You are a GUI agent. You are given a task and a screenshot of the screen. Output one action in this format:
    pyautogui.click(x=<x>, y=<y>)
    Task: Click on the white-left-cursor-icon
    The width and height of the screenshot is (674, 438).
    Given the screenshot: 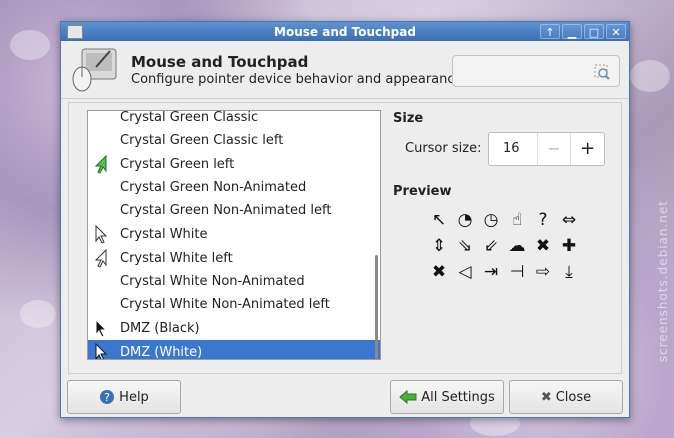 What is the action you would take?
    pyautogui.click(x=100, y=258)
    